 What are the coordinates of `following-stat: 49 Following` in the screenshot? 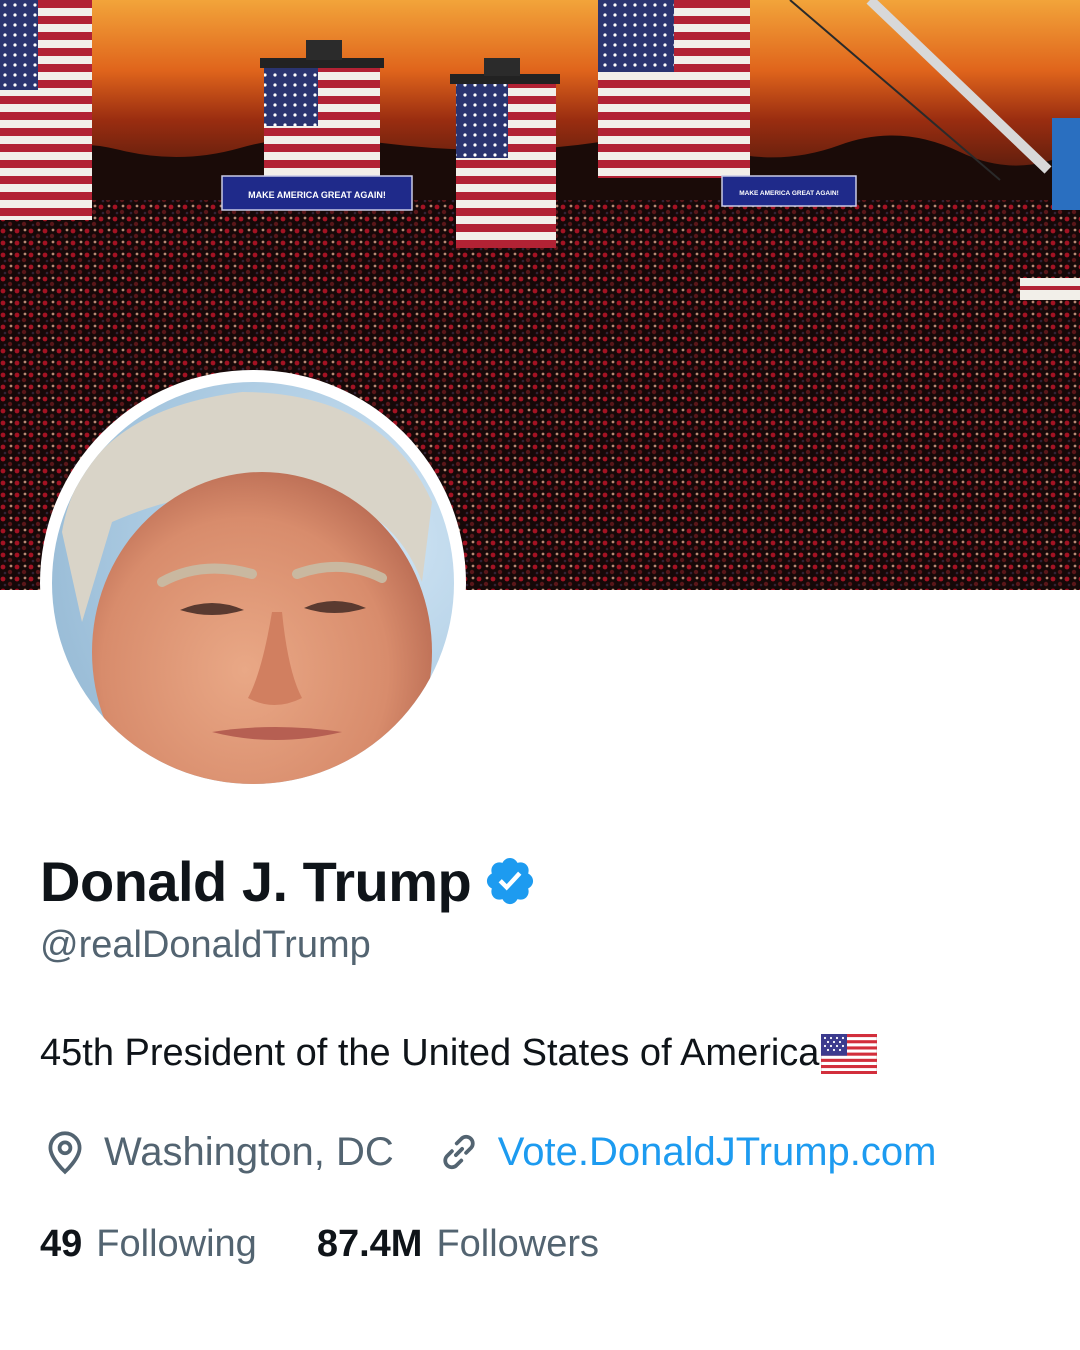 It's located at (148, 1244).